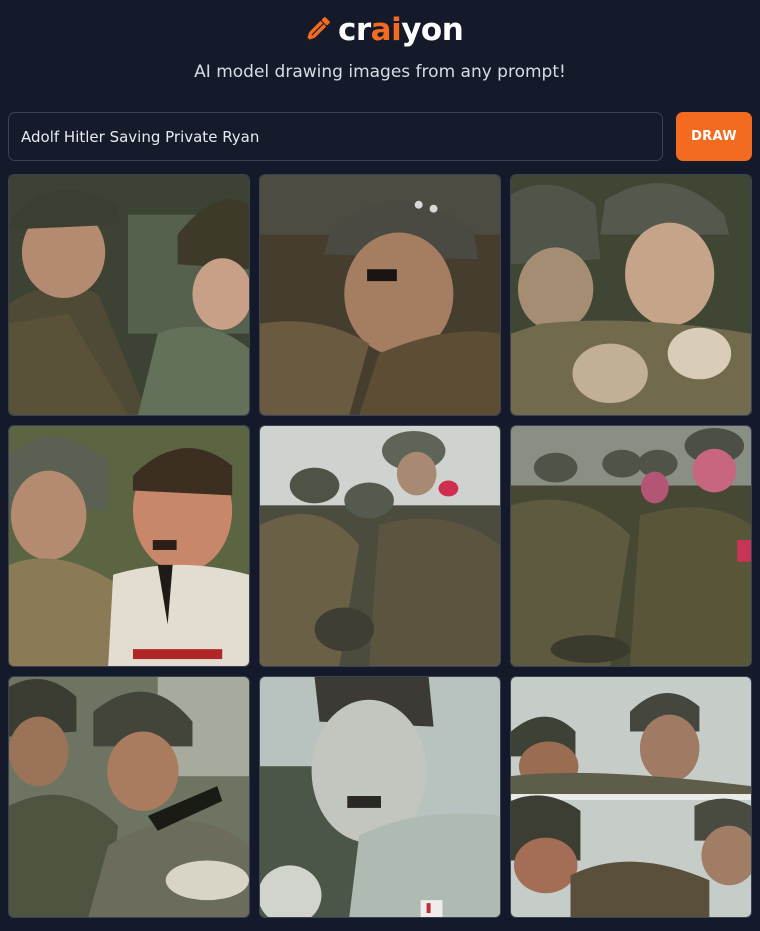 This screenshot has width=760, height=931. What do you see at coordinates (335, 136) in the screenshot?
I see `prompt-input` at bounding box center [335, 136].